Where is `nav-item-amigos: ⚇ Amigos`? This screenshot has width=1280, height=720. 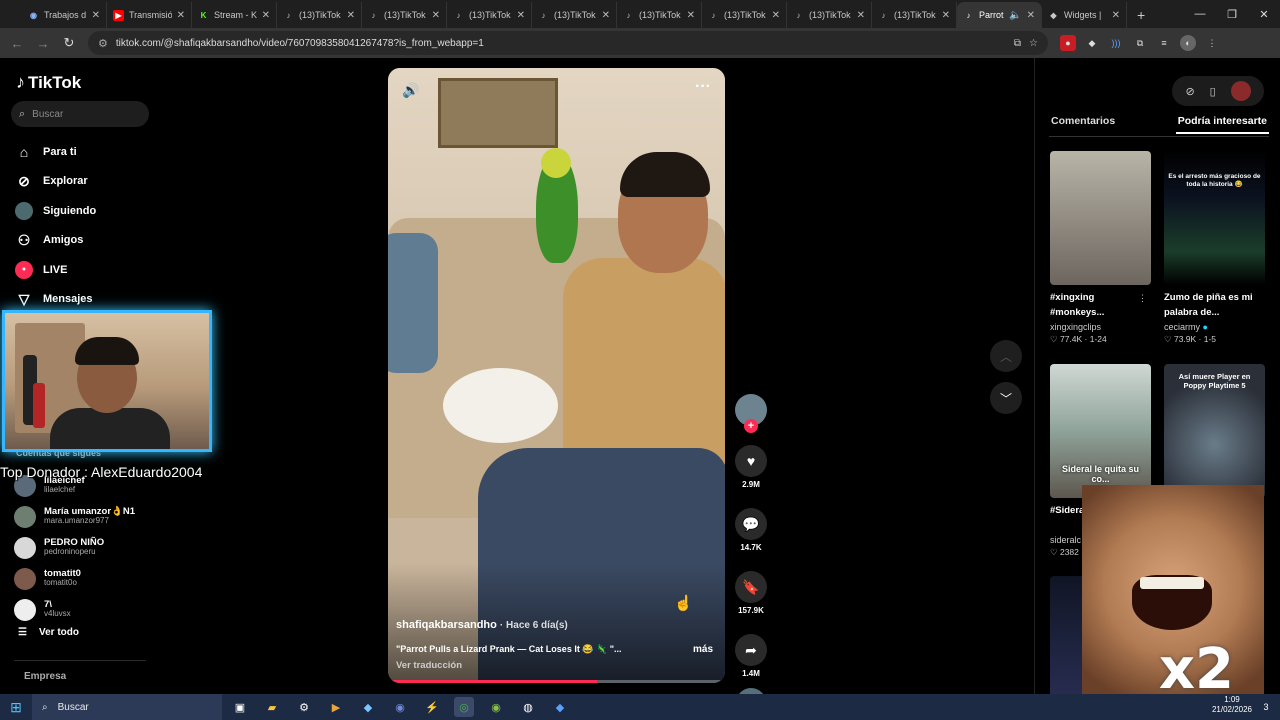 nav-item-amigos: ⚇ Amigos is located at coordinates (55, 241).